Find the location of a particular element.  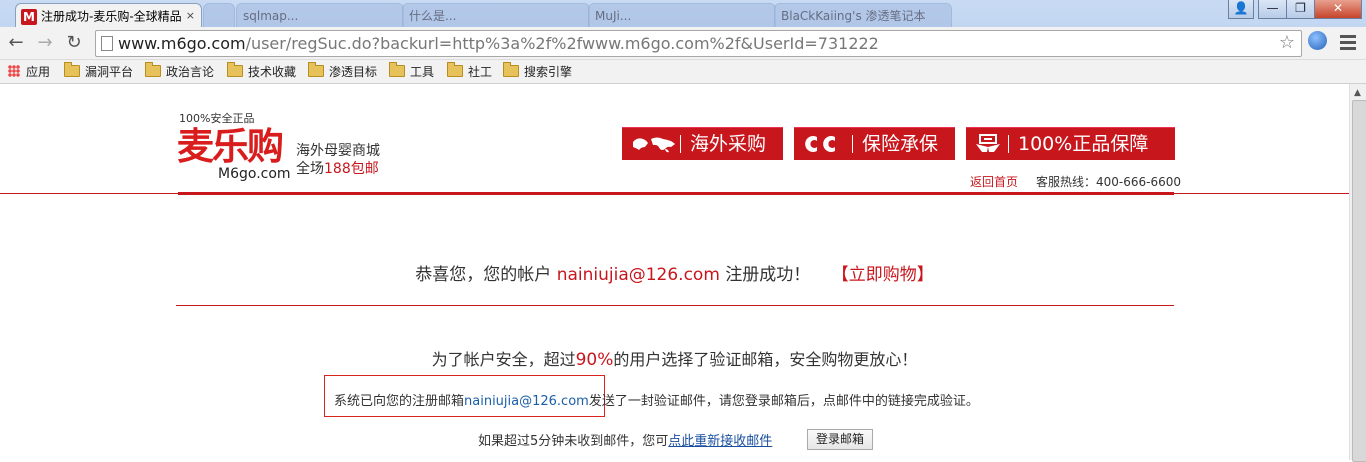

back-icon: ← is located at coordinates (16, 43).